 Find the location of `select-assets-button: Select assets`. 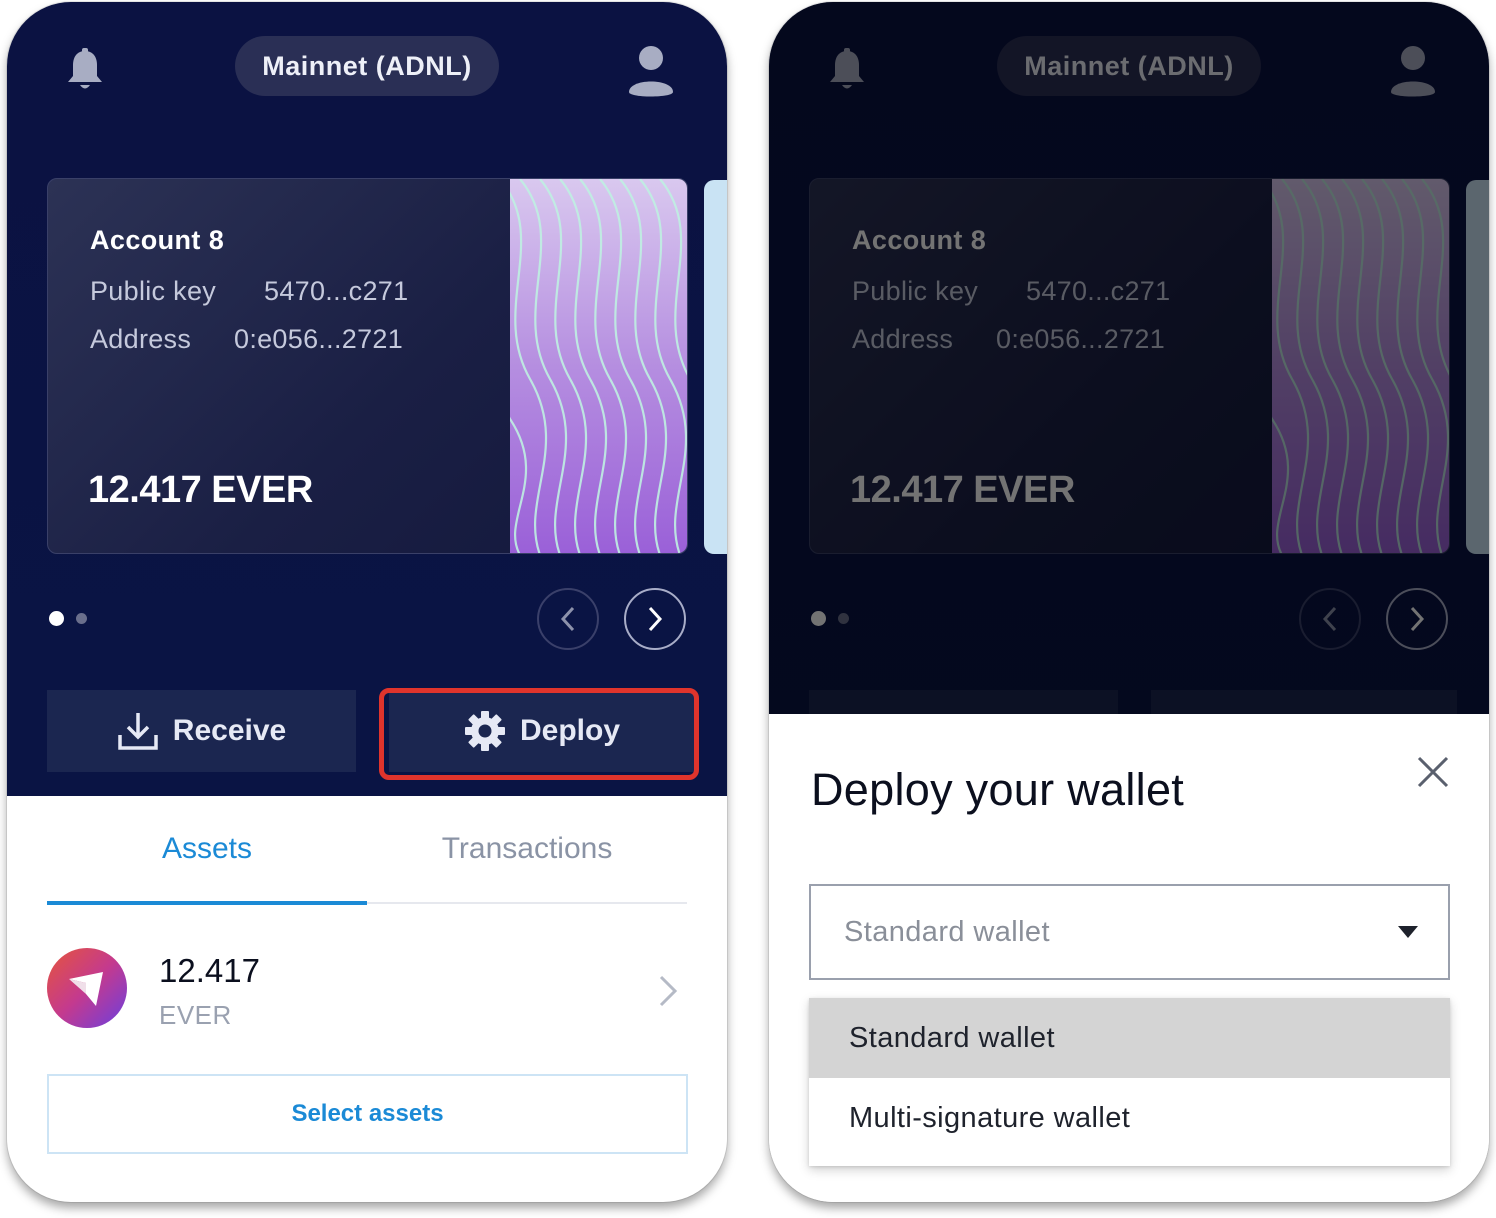

select-assets-button: Select assets is located at coordinates (367, 1114).